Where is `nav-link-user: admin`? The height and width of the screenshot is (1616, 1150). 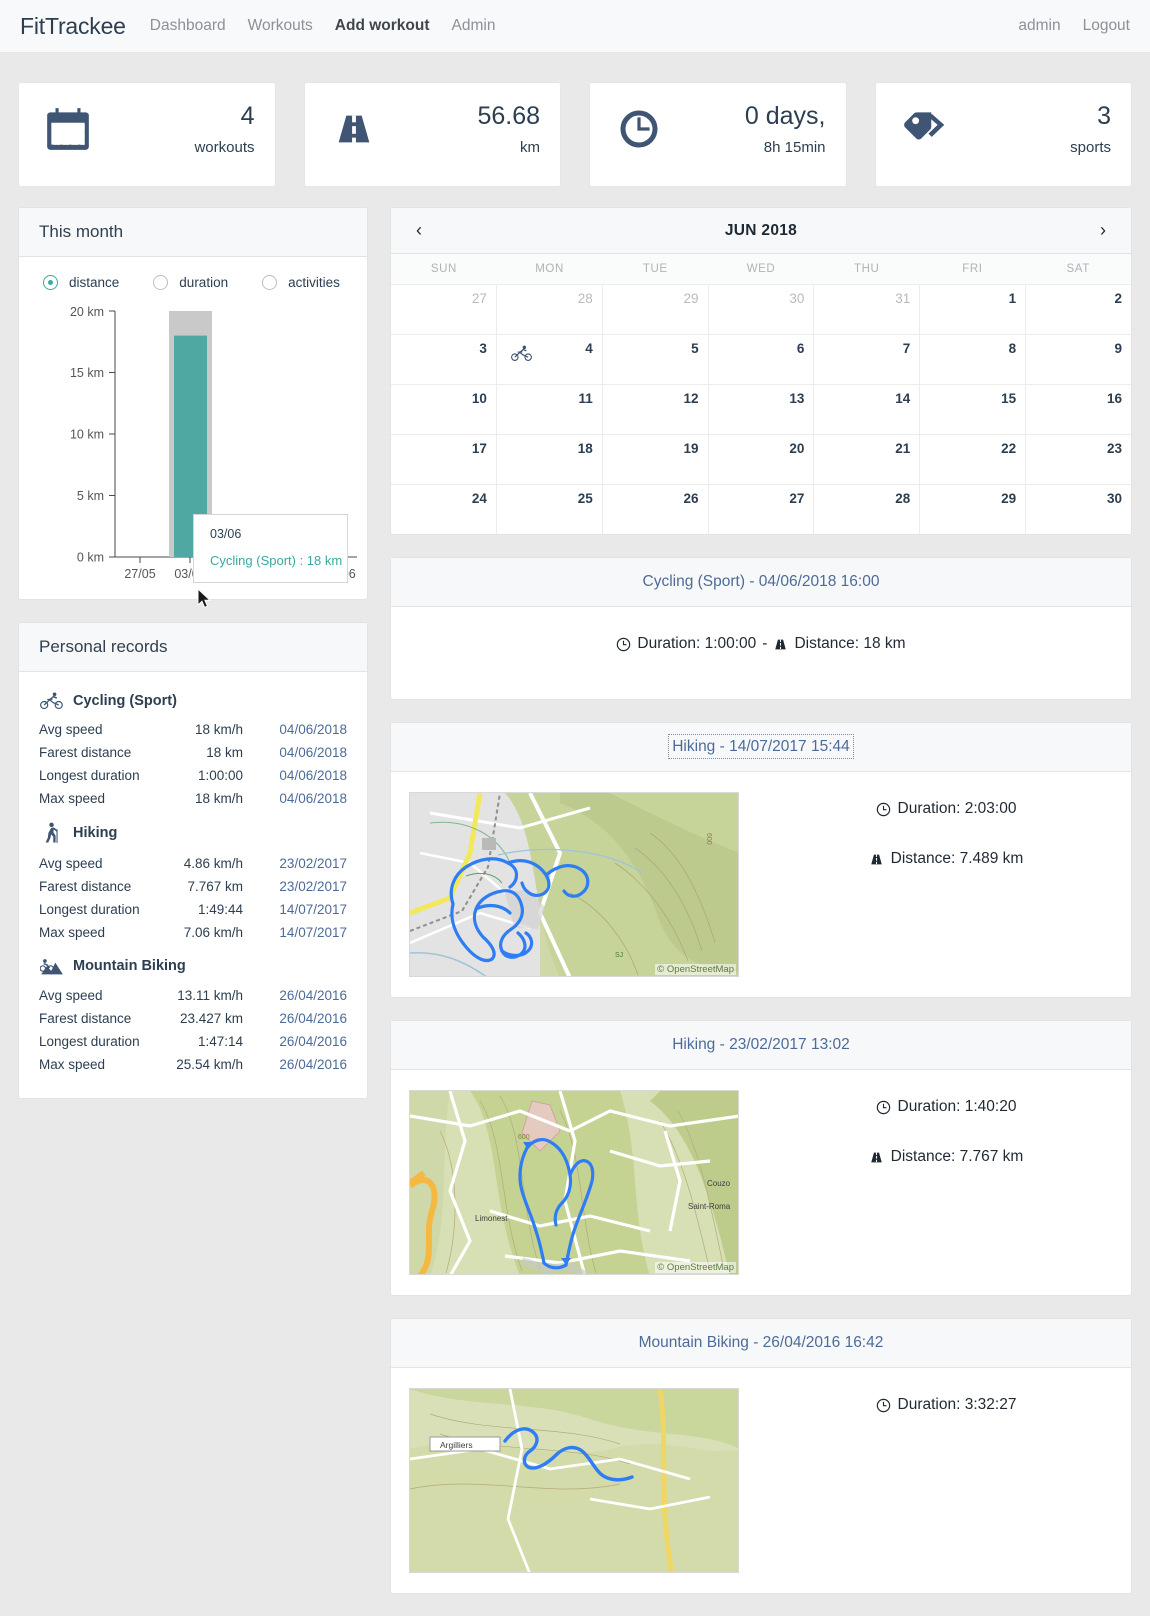 nav-link-user: admin is located at coordinates (1039, 26).